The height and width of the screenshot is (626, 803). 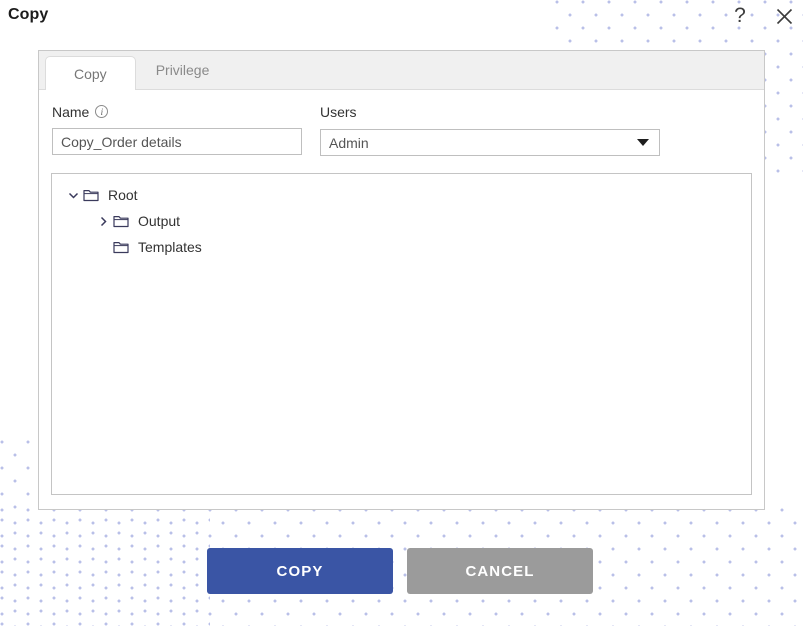 I want to click on name-label: Name, so click(x=71, y=111).